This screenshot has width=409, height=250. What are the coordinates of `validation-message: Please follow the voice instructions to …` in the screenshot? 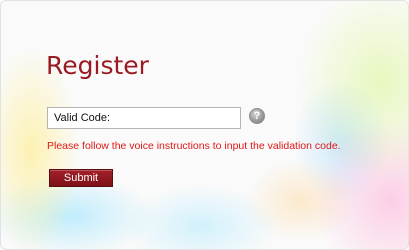 It's located at (194, 146).